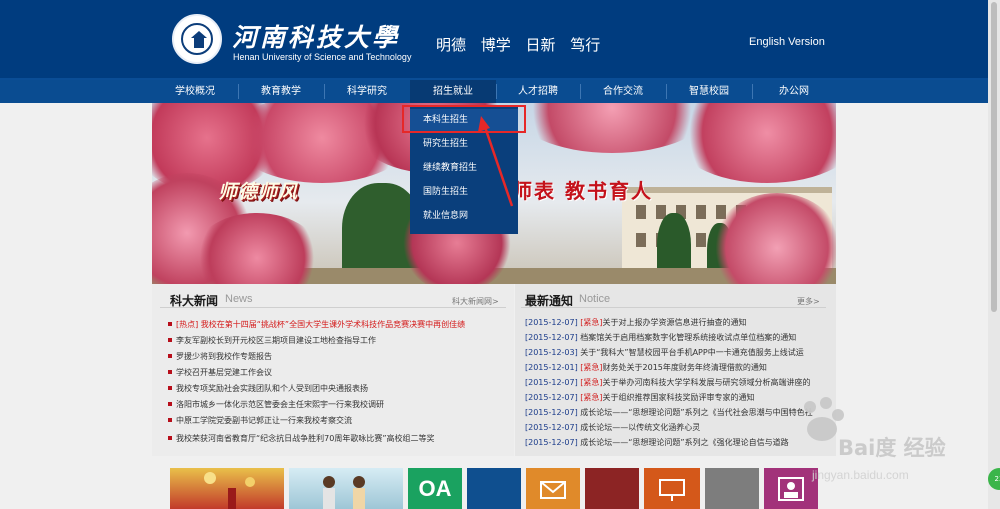 The width and height of the screenshot is (1000, 509). I want to click on oa-tile: OA, so click(435, 488).